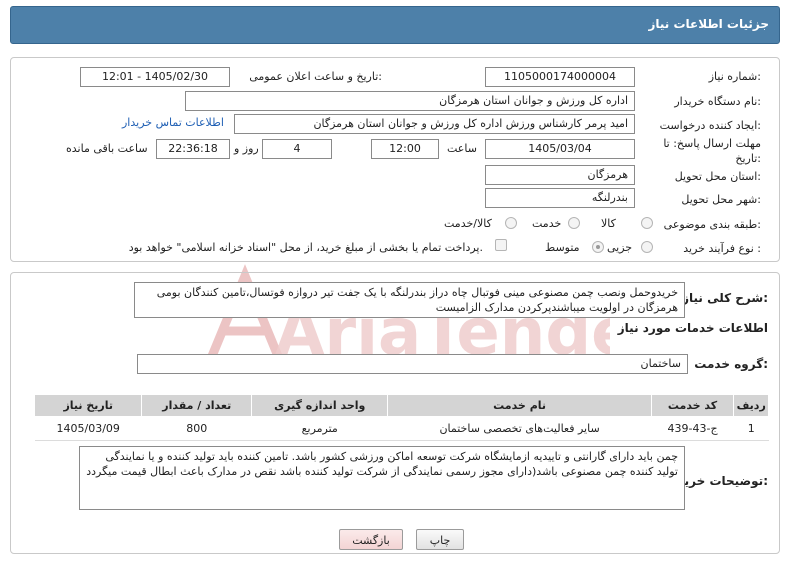 This screenshot has width=788, height=566. Describe the element at coordinates (315, 76) in the screenshot. I see `announce-date-label: تاریخ و ساعت اعلان عمومی:` at that location.